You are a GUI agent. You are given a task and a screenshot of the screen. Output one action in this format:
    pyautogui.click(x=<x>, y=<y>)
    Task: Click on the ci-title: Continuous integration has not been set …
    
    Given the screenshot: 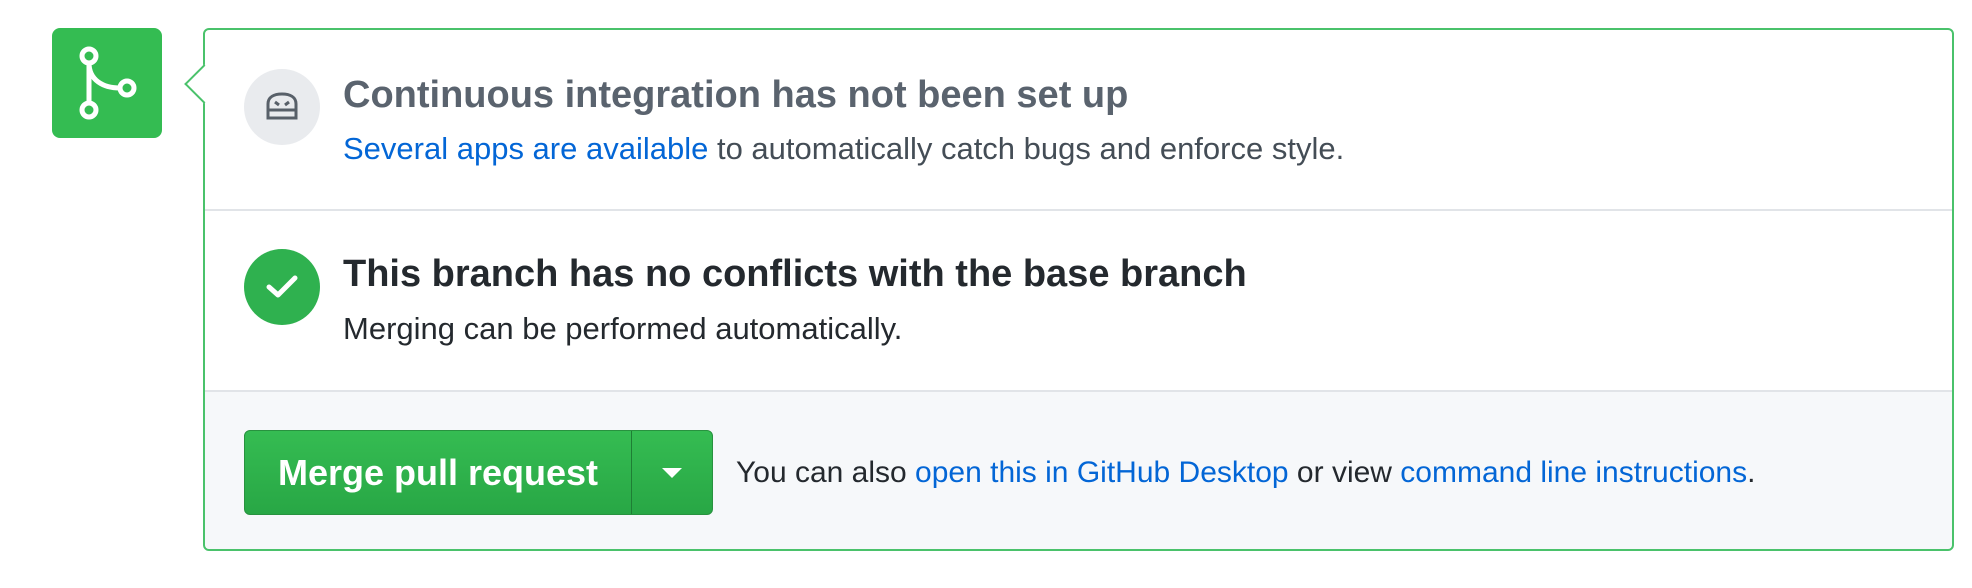 What is the action you would take?
    pyautogui.click(x=736, y=95)
    